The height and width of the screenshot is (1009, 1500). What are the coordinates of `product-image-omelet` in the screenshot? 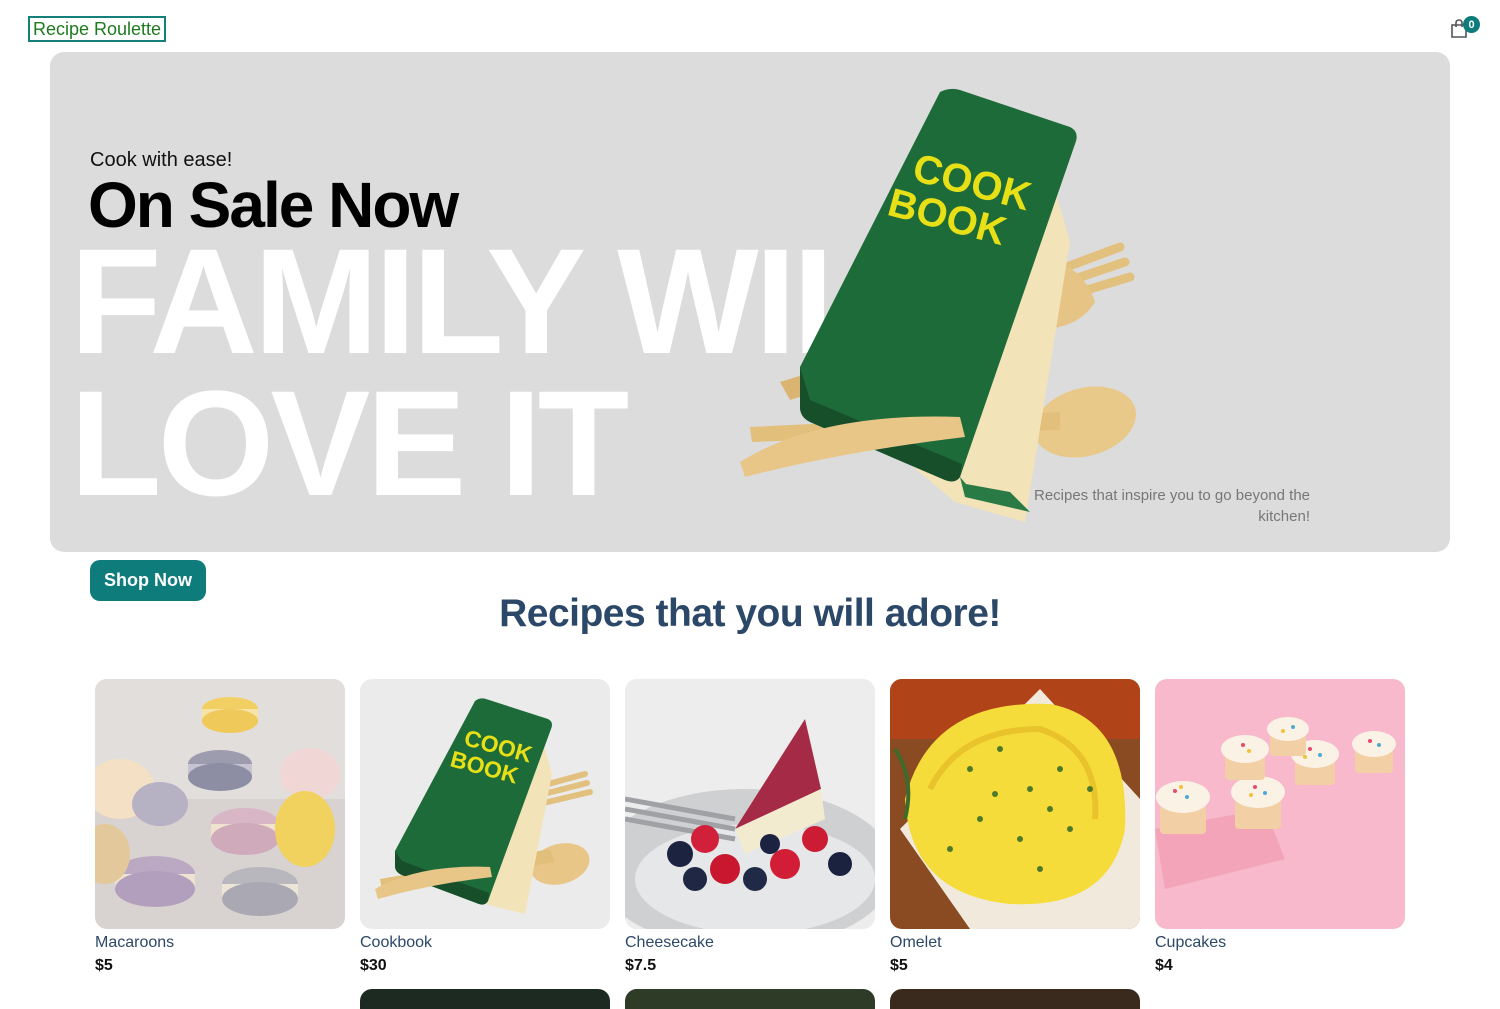 It's located at (1015, 804).